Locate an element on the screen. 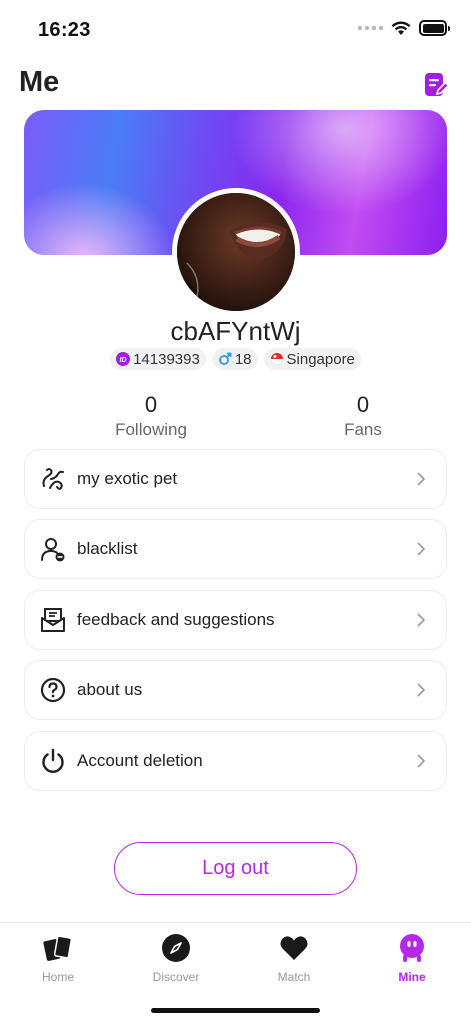 The image size is (471, 1024). fans-stat: 0 Fans is located at coordinates (363, 416).